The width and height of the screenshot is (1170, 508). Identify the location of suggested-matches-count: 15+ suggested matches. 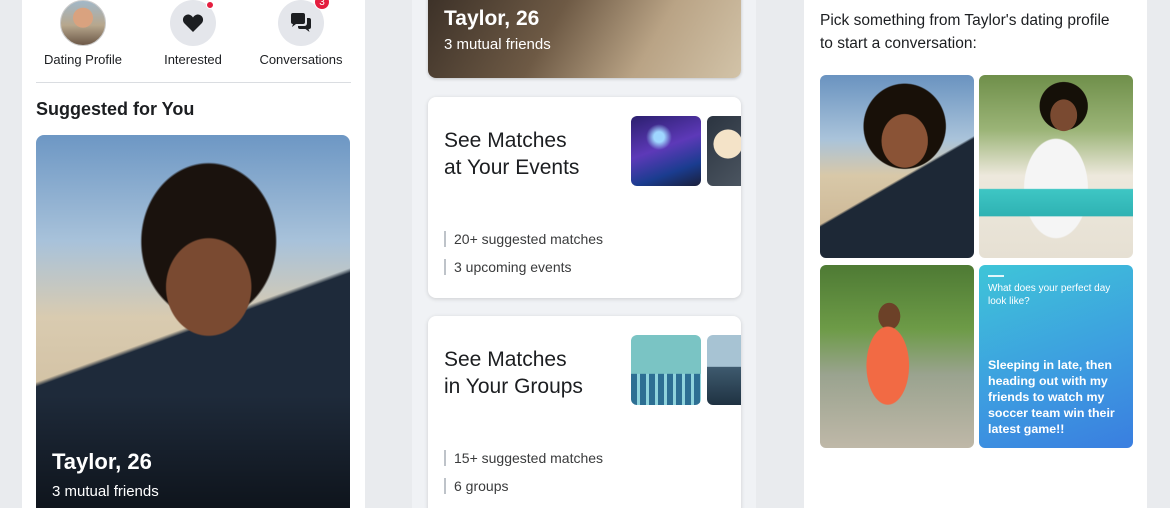
(523, 458).